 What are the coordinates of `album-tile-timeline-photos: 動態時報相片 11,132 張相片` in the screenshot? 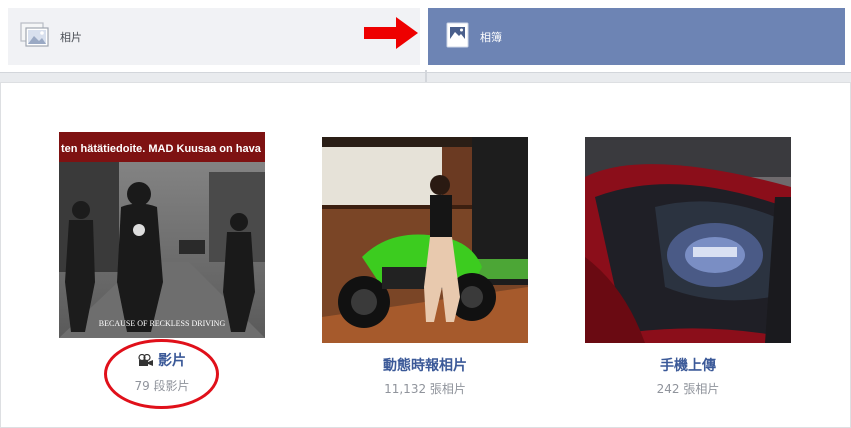 It's located at (425, 267).